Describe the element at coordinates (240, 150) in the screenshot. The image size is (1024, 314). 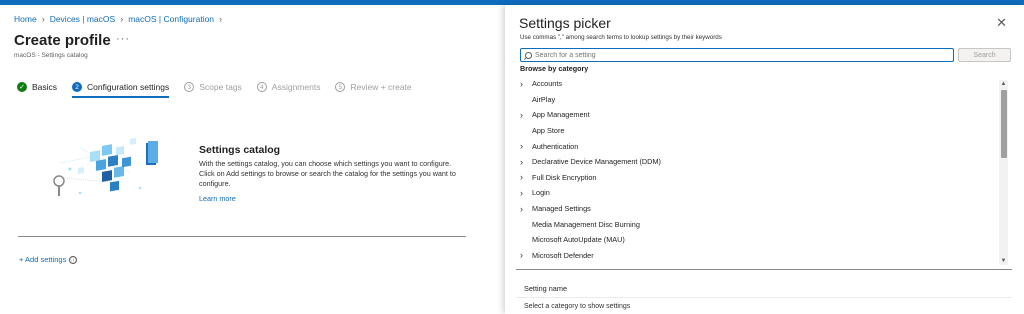
I see `settings-catalog-title: Settings catalog` at that location.